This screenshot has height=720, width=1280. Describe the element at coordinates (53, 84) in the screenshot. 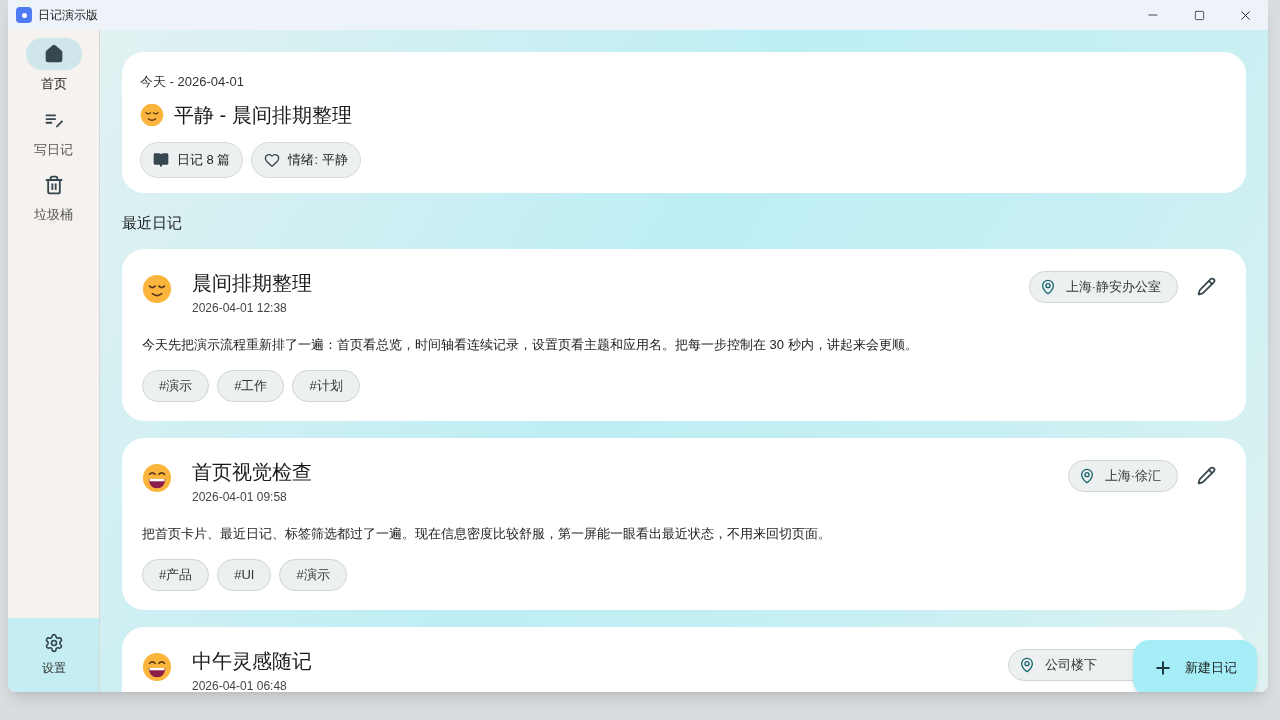

I see `nav-label: 首页` at that location.